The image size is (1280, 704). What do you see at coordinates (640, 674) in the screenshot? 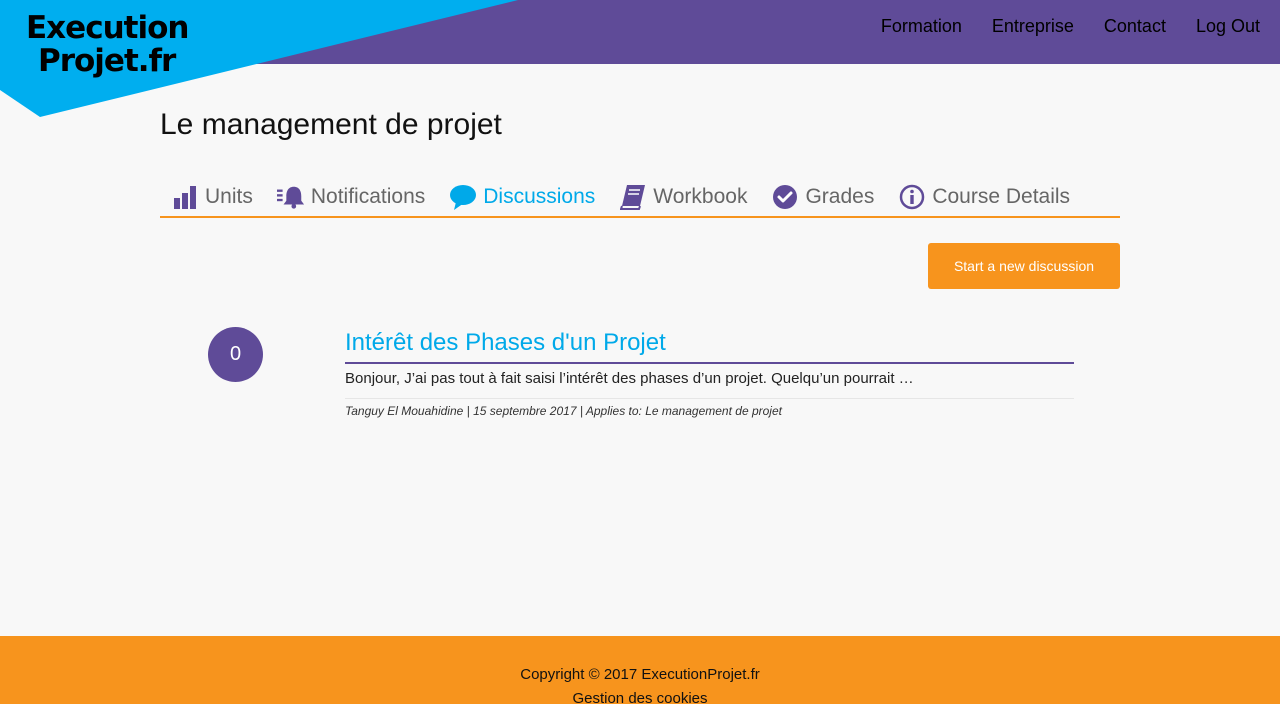
I see `copyright-text: Copyright © 2017 ExecutionProjet.fr` at bounding box center [640, 674].